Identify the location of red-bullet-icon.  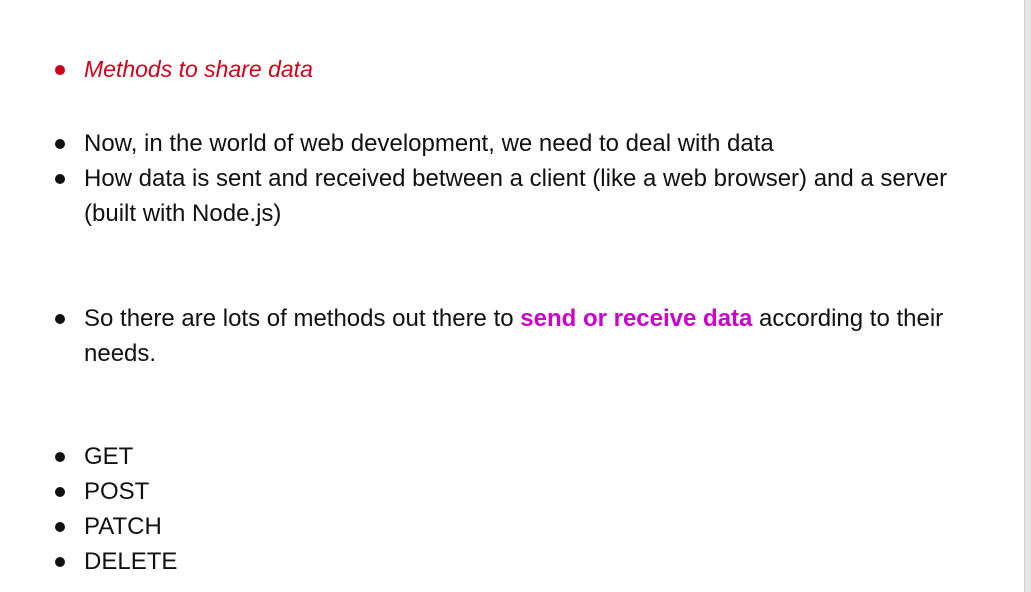
(60, 70).